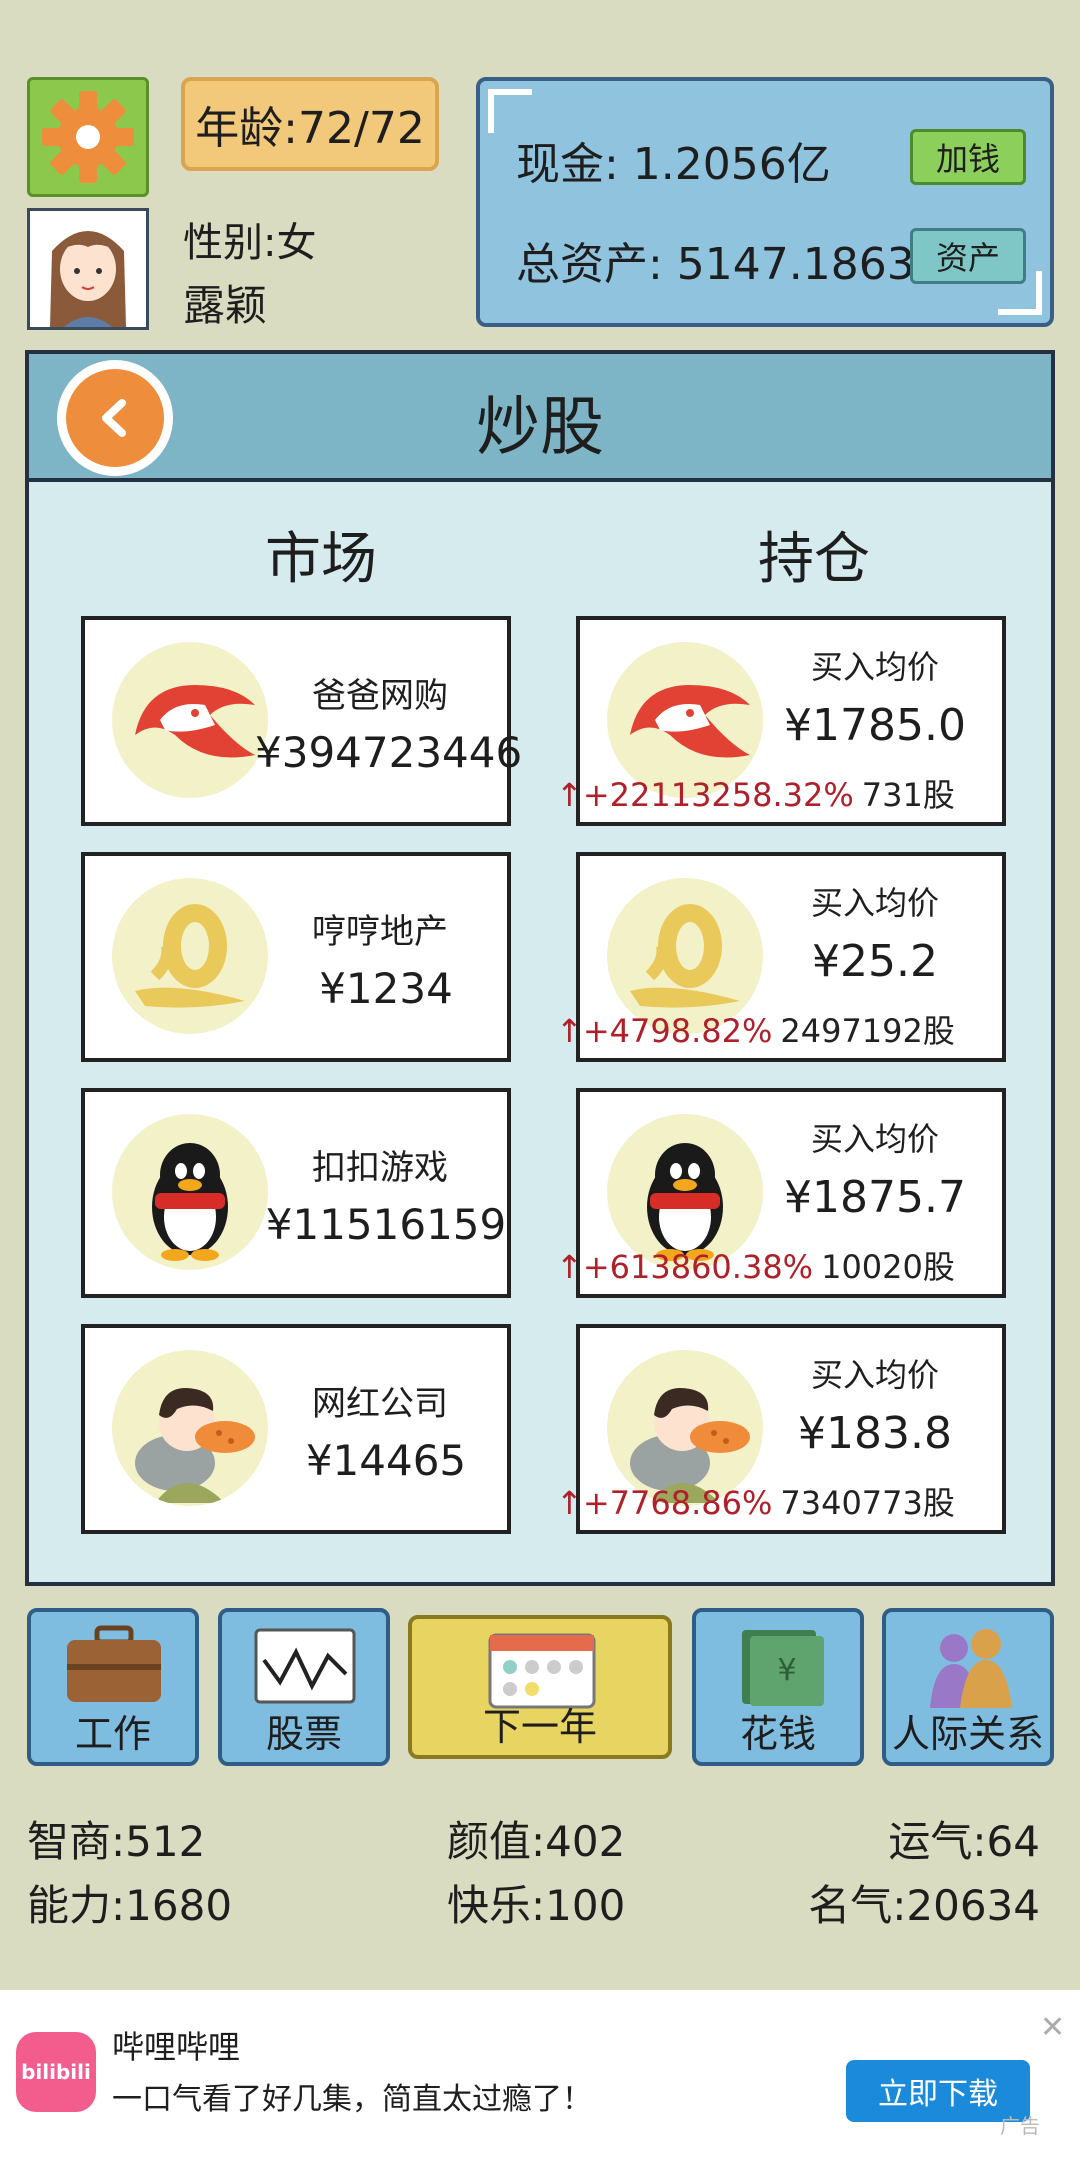  Describe the element at coordinates (685, 1267) in the screenshot. I see `percent-change: ↑+613860.38%` at that location.